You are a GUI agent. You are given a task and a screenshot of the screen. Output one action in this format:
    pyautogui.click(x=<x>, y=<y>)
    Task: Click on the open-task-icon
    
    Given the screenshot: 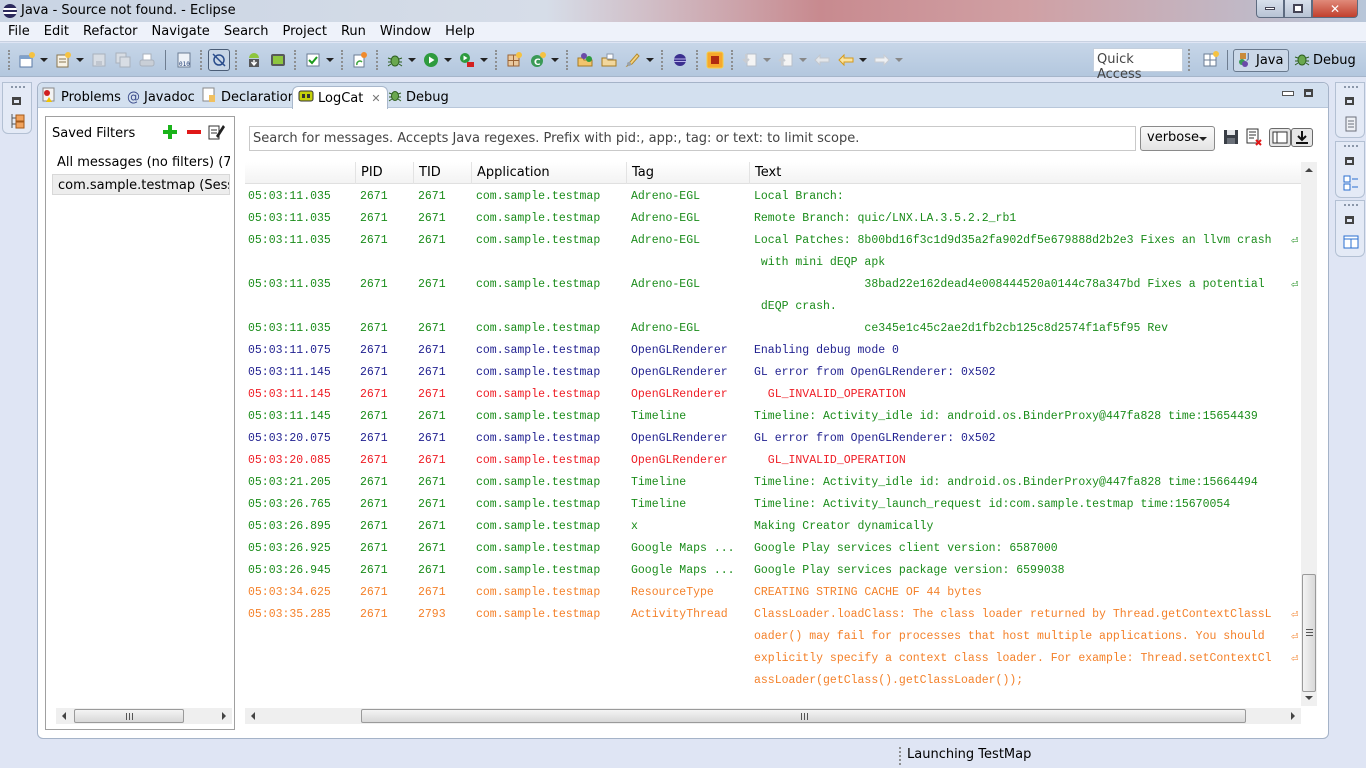 What is the action you would take?
    pyautogui.click(x=609, y=60)
    